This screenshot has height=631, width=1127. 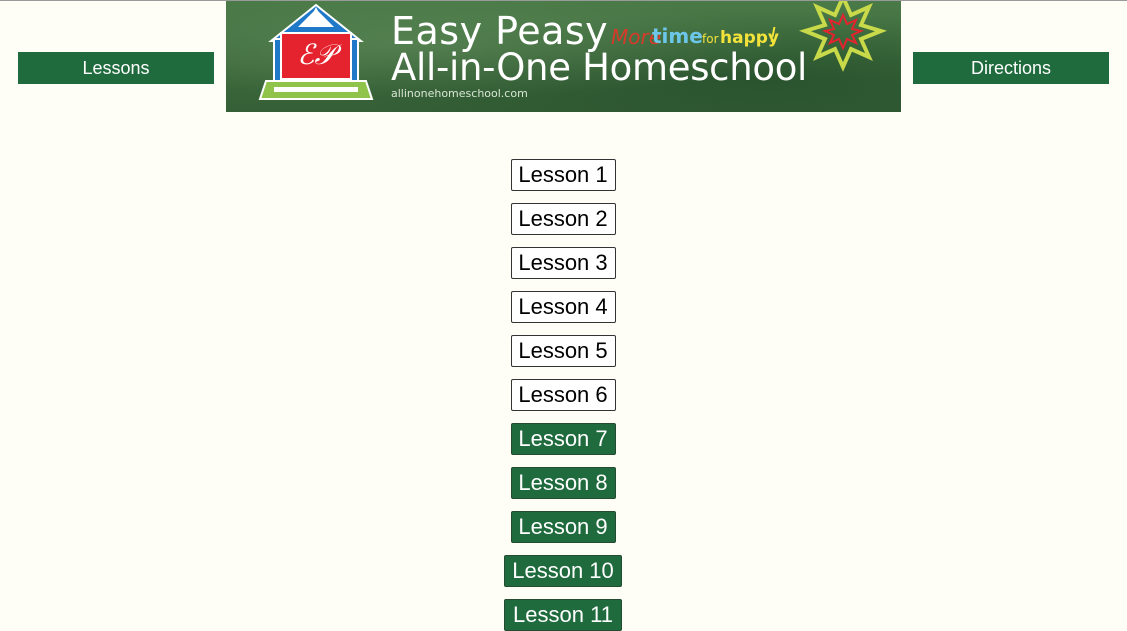 What do you see at coordinates (563, 395) in the screenshot?
I see `lesson-button-6: Lesson 6` at bounding box center [563, 395].